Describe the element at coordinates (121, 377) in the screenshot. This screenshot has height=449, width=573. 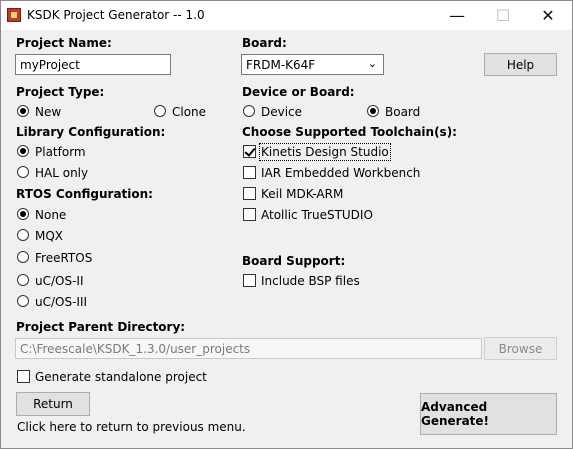
I see `standalone-label: Generate standalone project` at that location.